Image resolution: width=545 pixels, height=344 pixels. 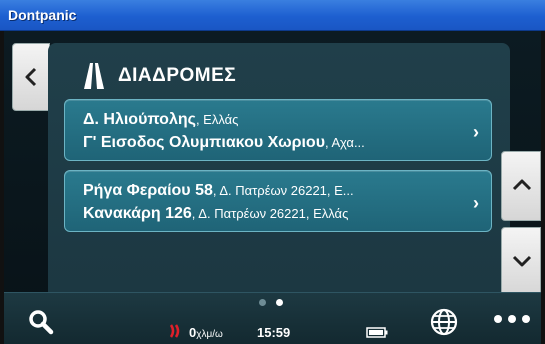 I want to click on clock: 15:59, so click(x=274, y=332).